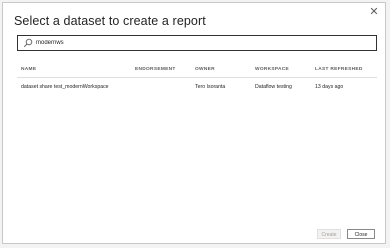 This screenshot has width=390, height=248. Describe the element at coordinates (329, 234) in the screenshot. I see `create-button: Create` at that location.